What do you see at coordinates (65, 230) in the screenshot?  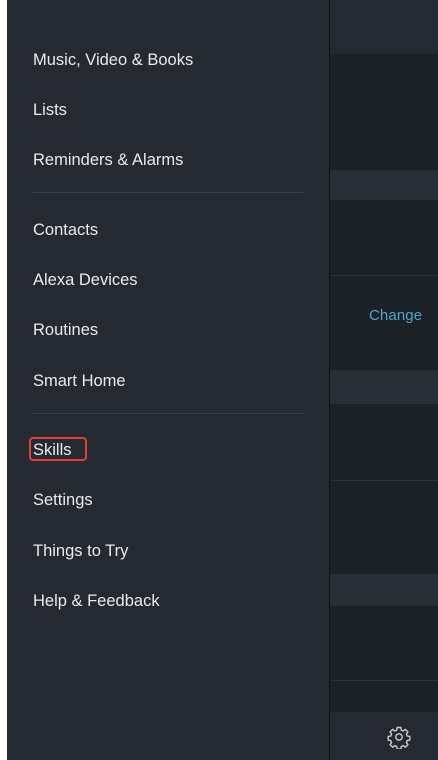 I see `menu-item-contacts: Contacts` at bounding box center [65, 230].